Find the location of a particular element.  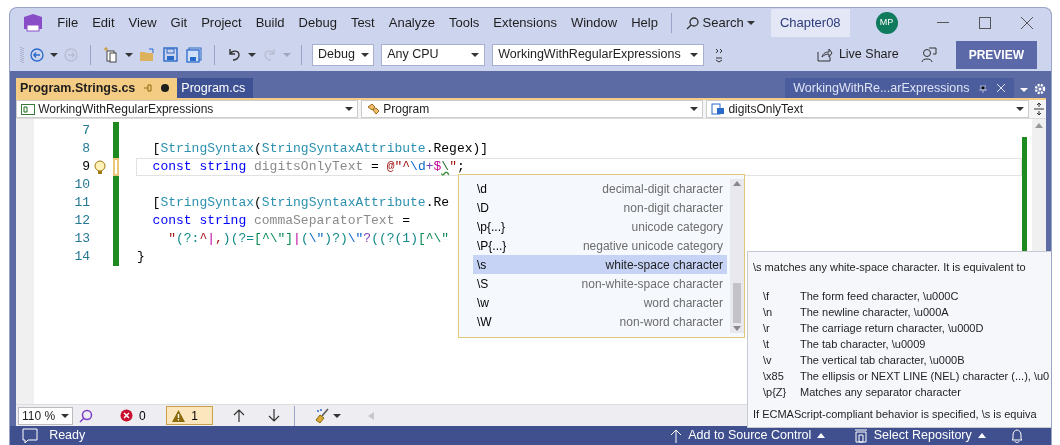

search-button: Search is located at coordinates (720, 23).